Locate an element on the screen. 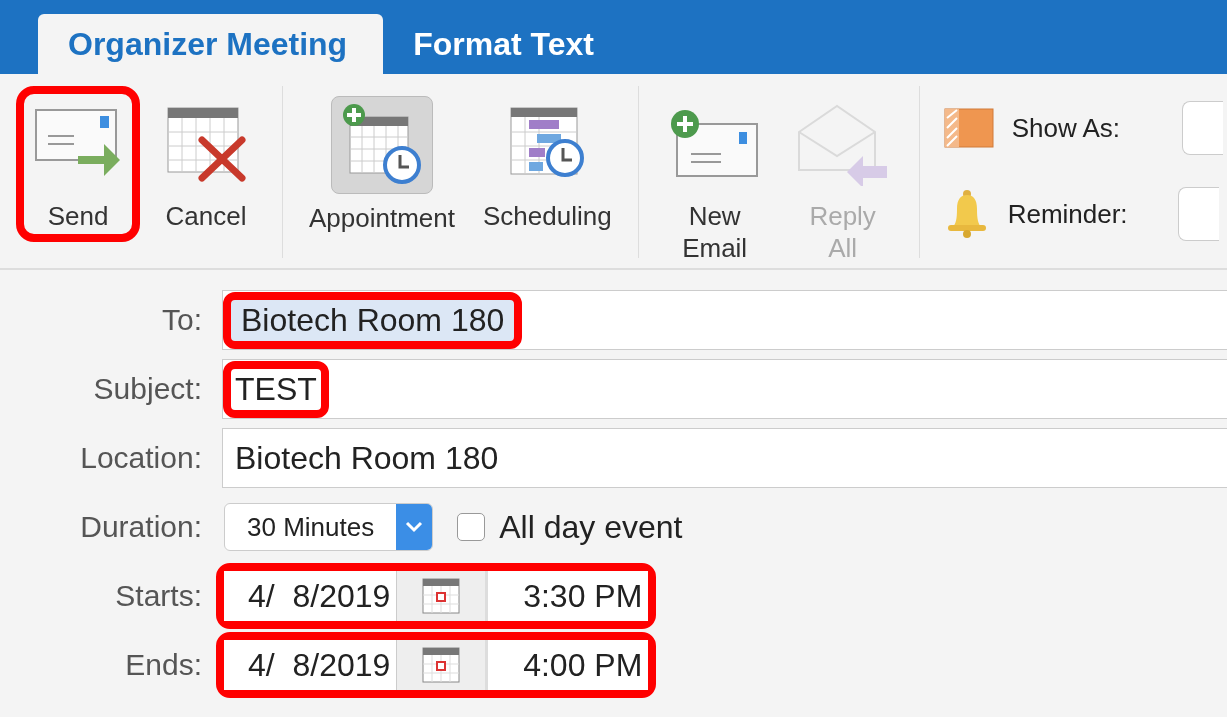 The width and height of the screenshot is (1227, 717). date-time-picker: 4/ 8/2019 3:30 PM is located at coordinates (436, 596).